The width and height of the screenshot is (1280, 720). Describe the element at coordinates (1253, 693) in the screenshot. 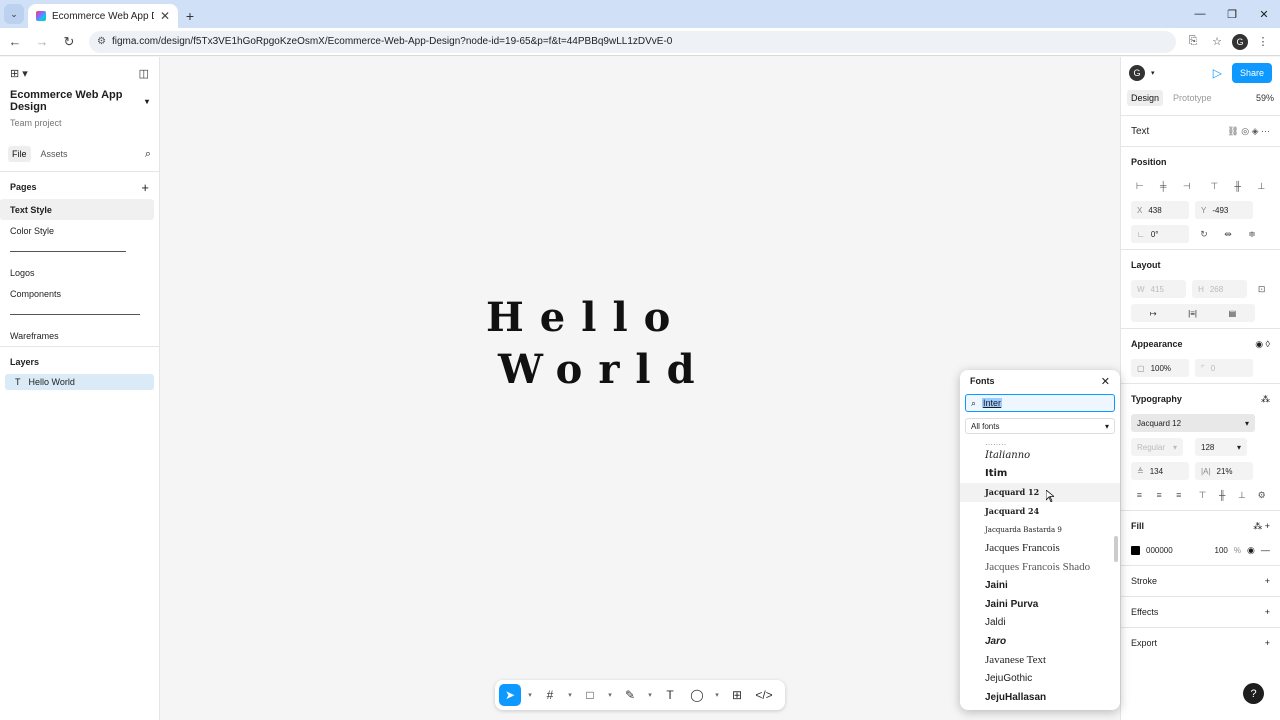

I see `help-button: ?` at that location.